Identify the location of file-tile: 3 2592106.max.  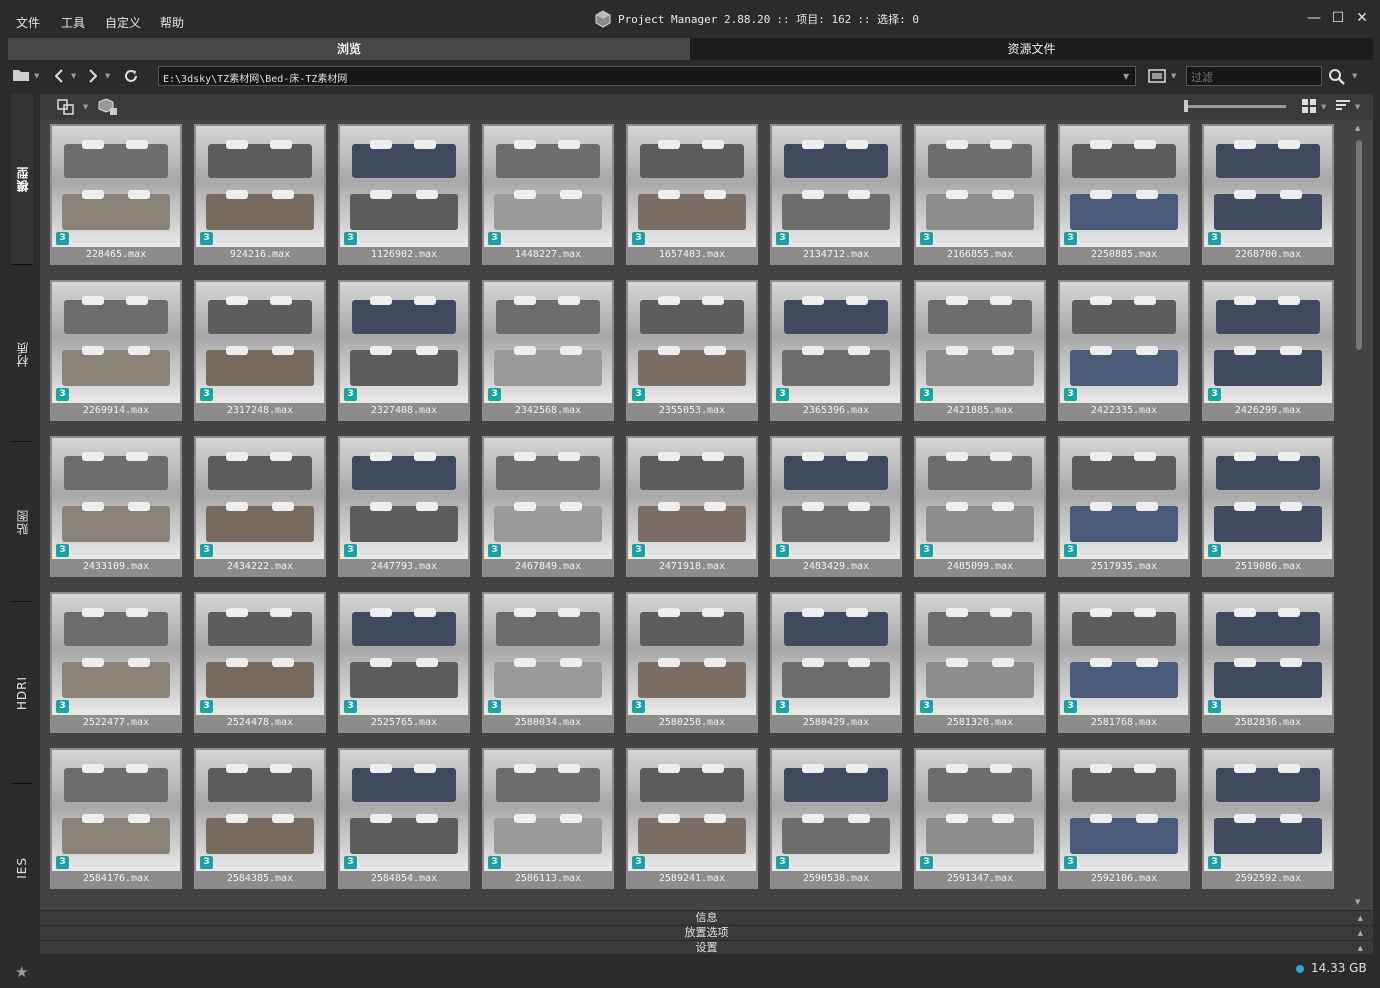
(1124, 818).